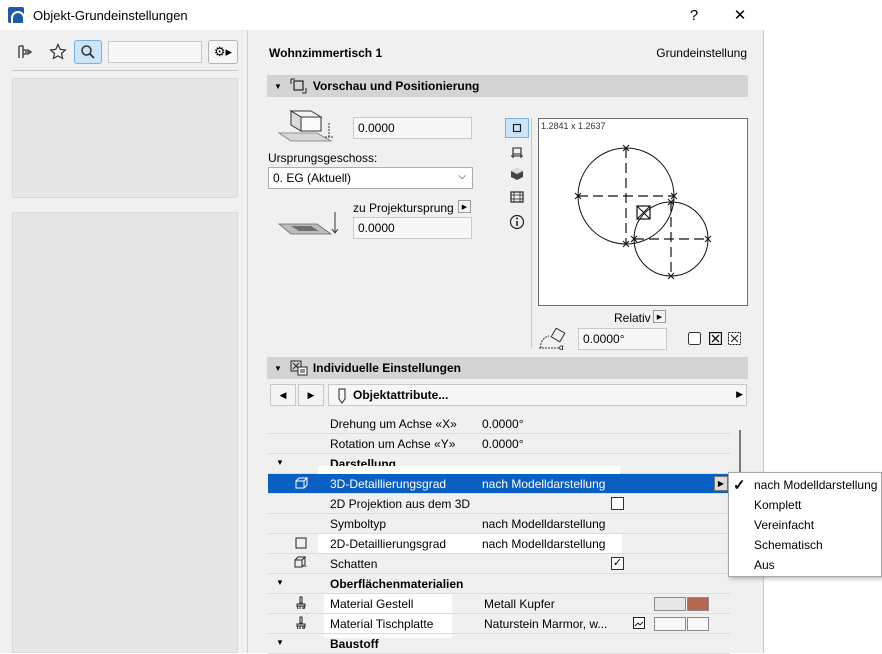  Describe the element at coordinates (507, 86) in the screenshot. I see `preview-section-header: ▼ Vorschau und Positionierung` at that location.